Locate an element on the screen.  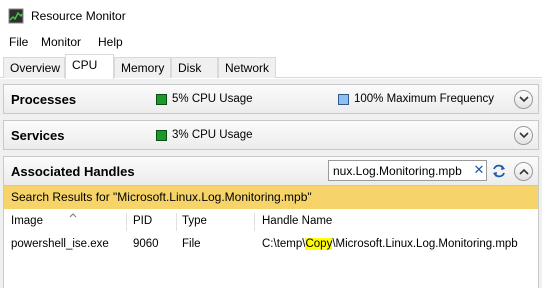
column-header-type: Type is located at coordinates (194, 224).